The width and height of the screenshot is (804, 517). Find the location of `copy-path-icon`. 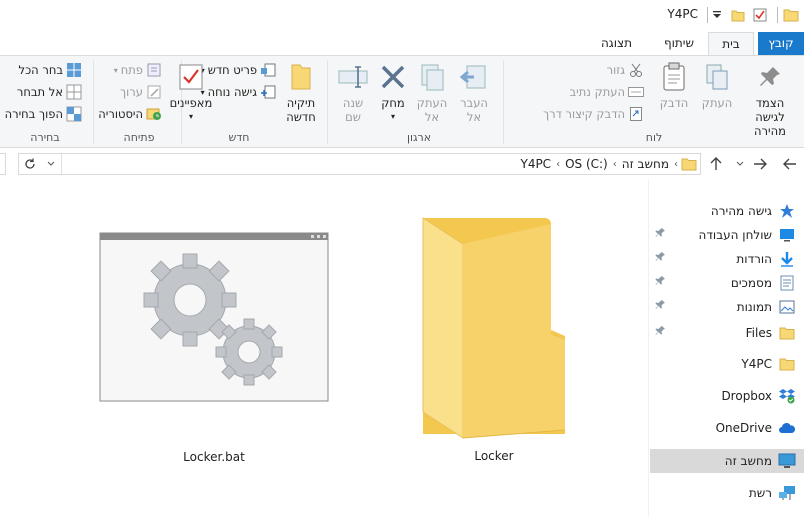

copy-path-icon is located at coordinates (636, 92).